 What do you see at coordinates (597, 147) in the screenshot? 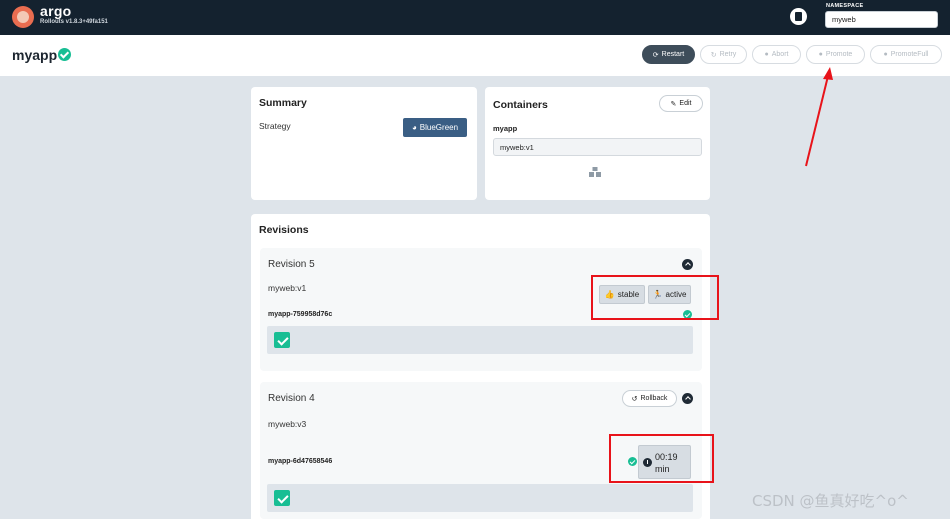
I see `container-image-field: myweb:v1` at bounding box center [597, 147].